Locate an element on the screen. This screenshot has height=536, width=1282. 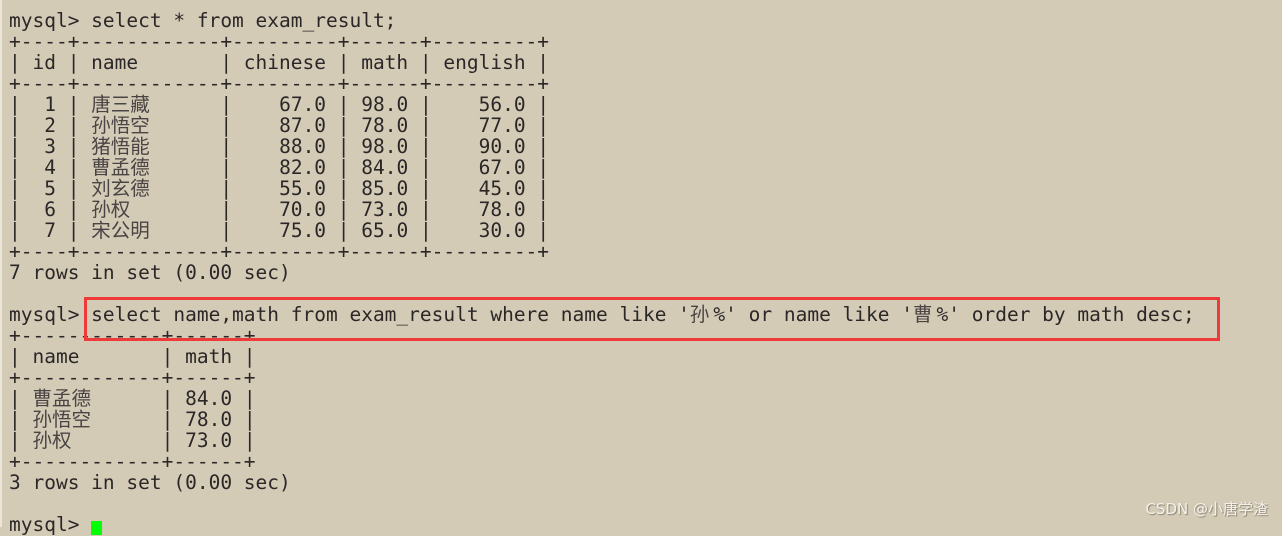
table-row: | 孙权 | 73.0 | is located at coordinates (132, 440).